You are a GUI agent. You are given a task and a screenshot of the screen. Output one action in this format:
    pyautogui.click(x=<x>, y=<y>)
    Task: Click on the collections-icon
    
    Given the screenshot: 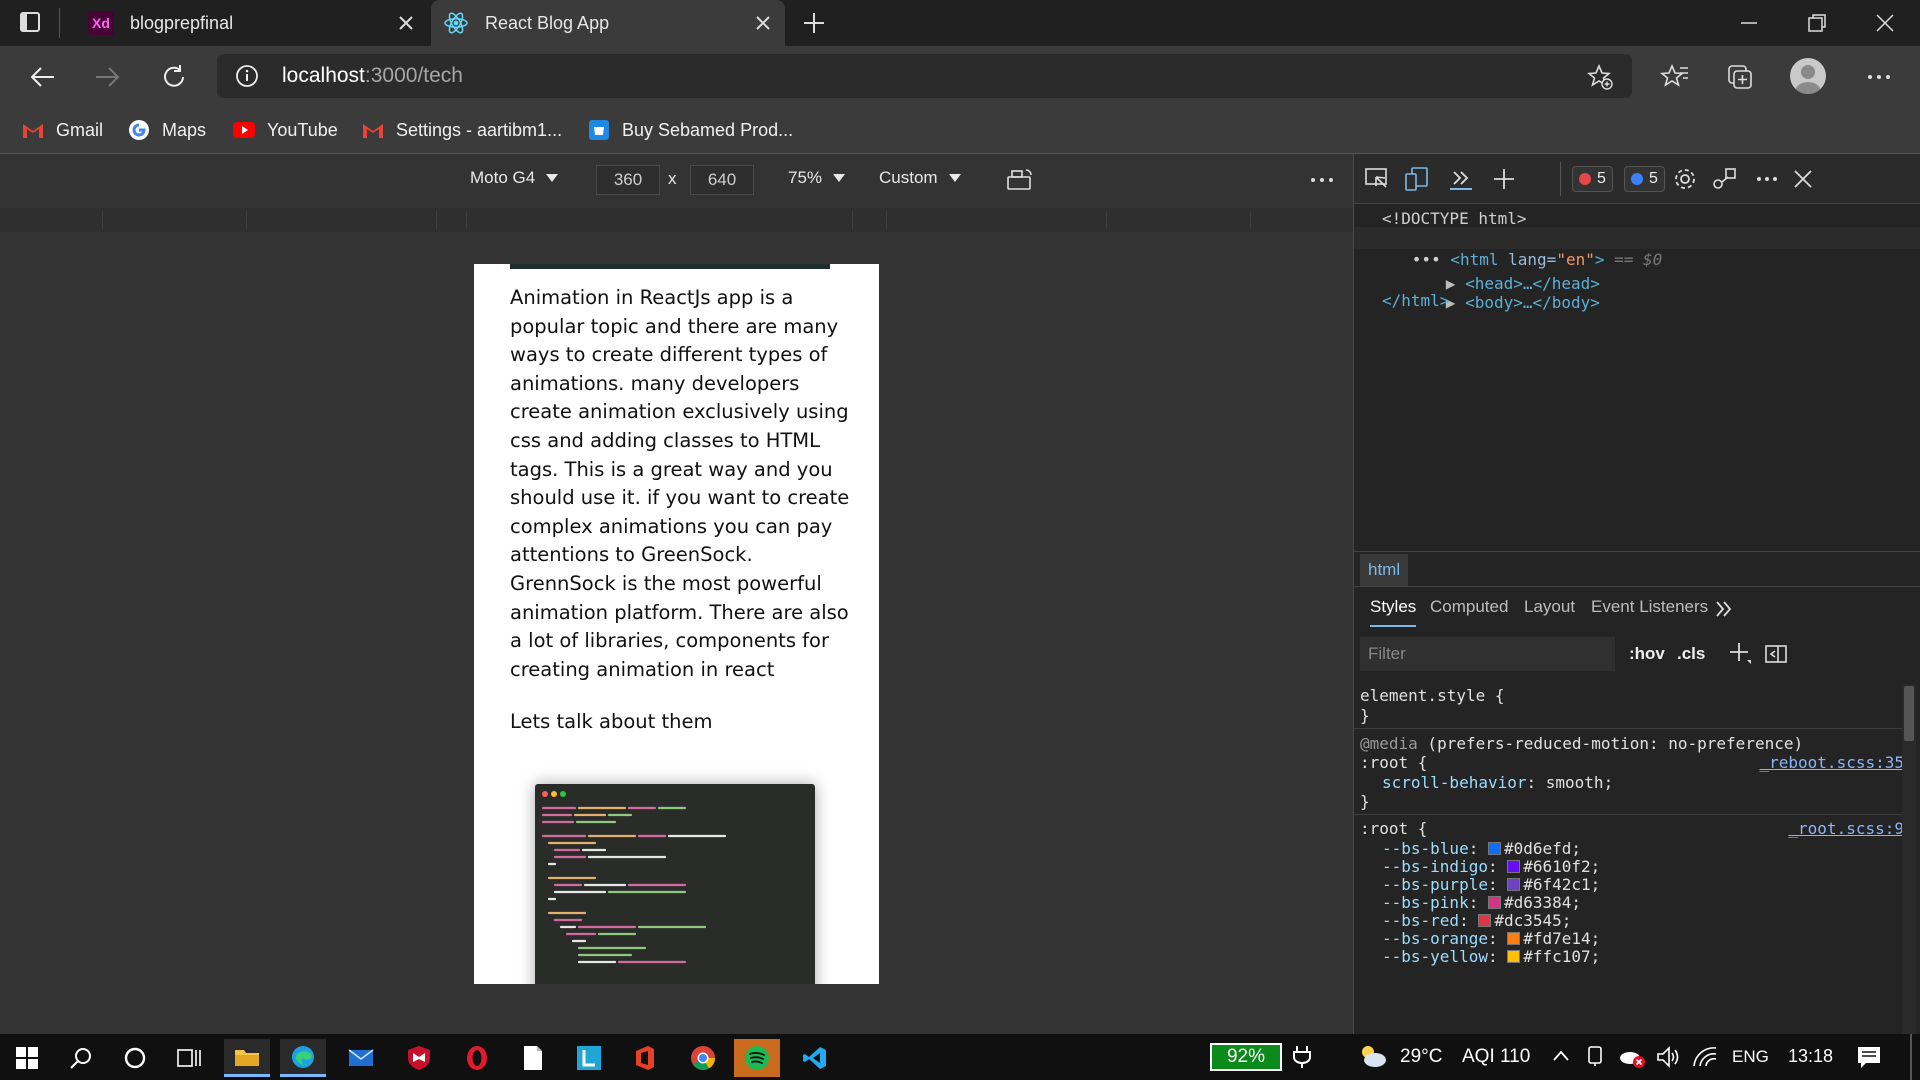 What is the action you would take?
    pyautogui.click(x=1740, y=77)
    